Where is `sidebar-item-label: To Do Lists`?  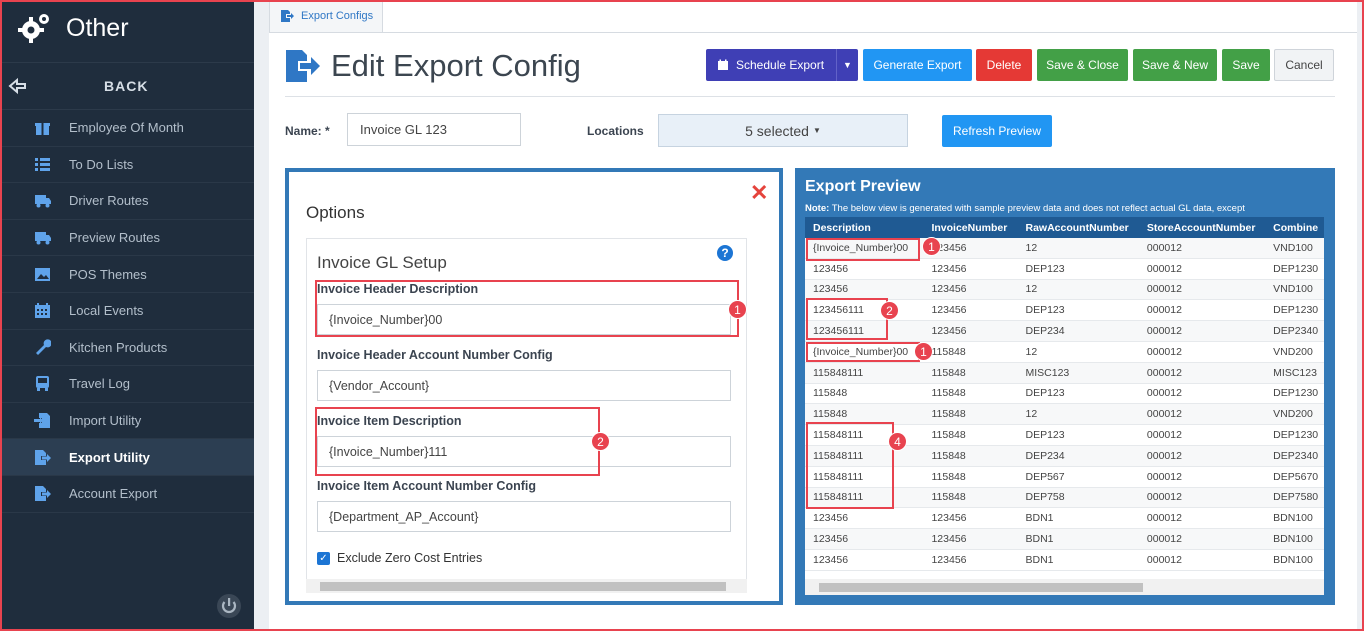
sidebar-item-label: To Do Lists is located at coordinates (101, 164).